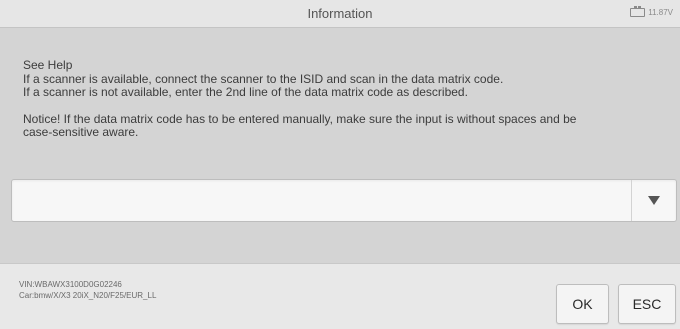 The image size is (680, 329). I want to click on ok-button: OK, so click(582, 304).